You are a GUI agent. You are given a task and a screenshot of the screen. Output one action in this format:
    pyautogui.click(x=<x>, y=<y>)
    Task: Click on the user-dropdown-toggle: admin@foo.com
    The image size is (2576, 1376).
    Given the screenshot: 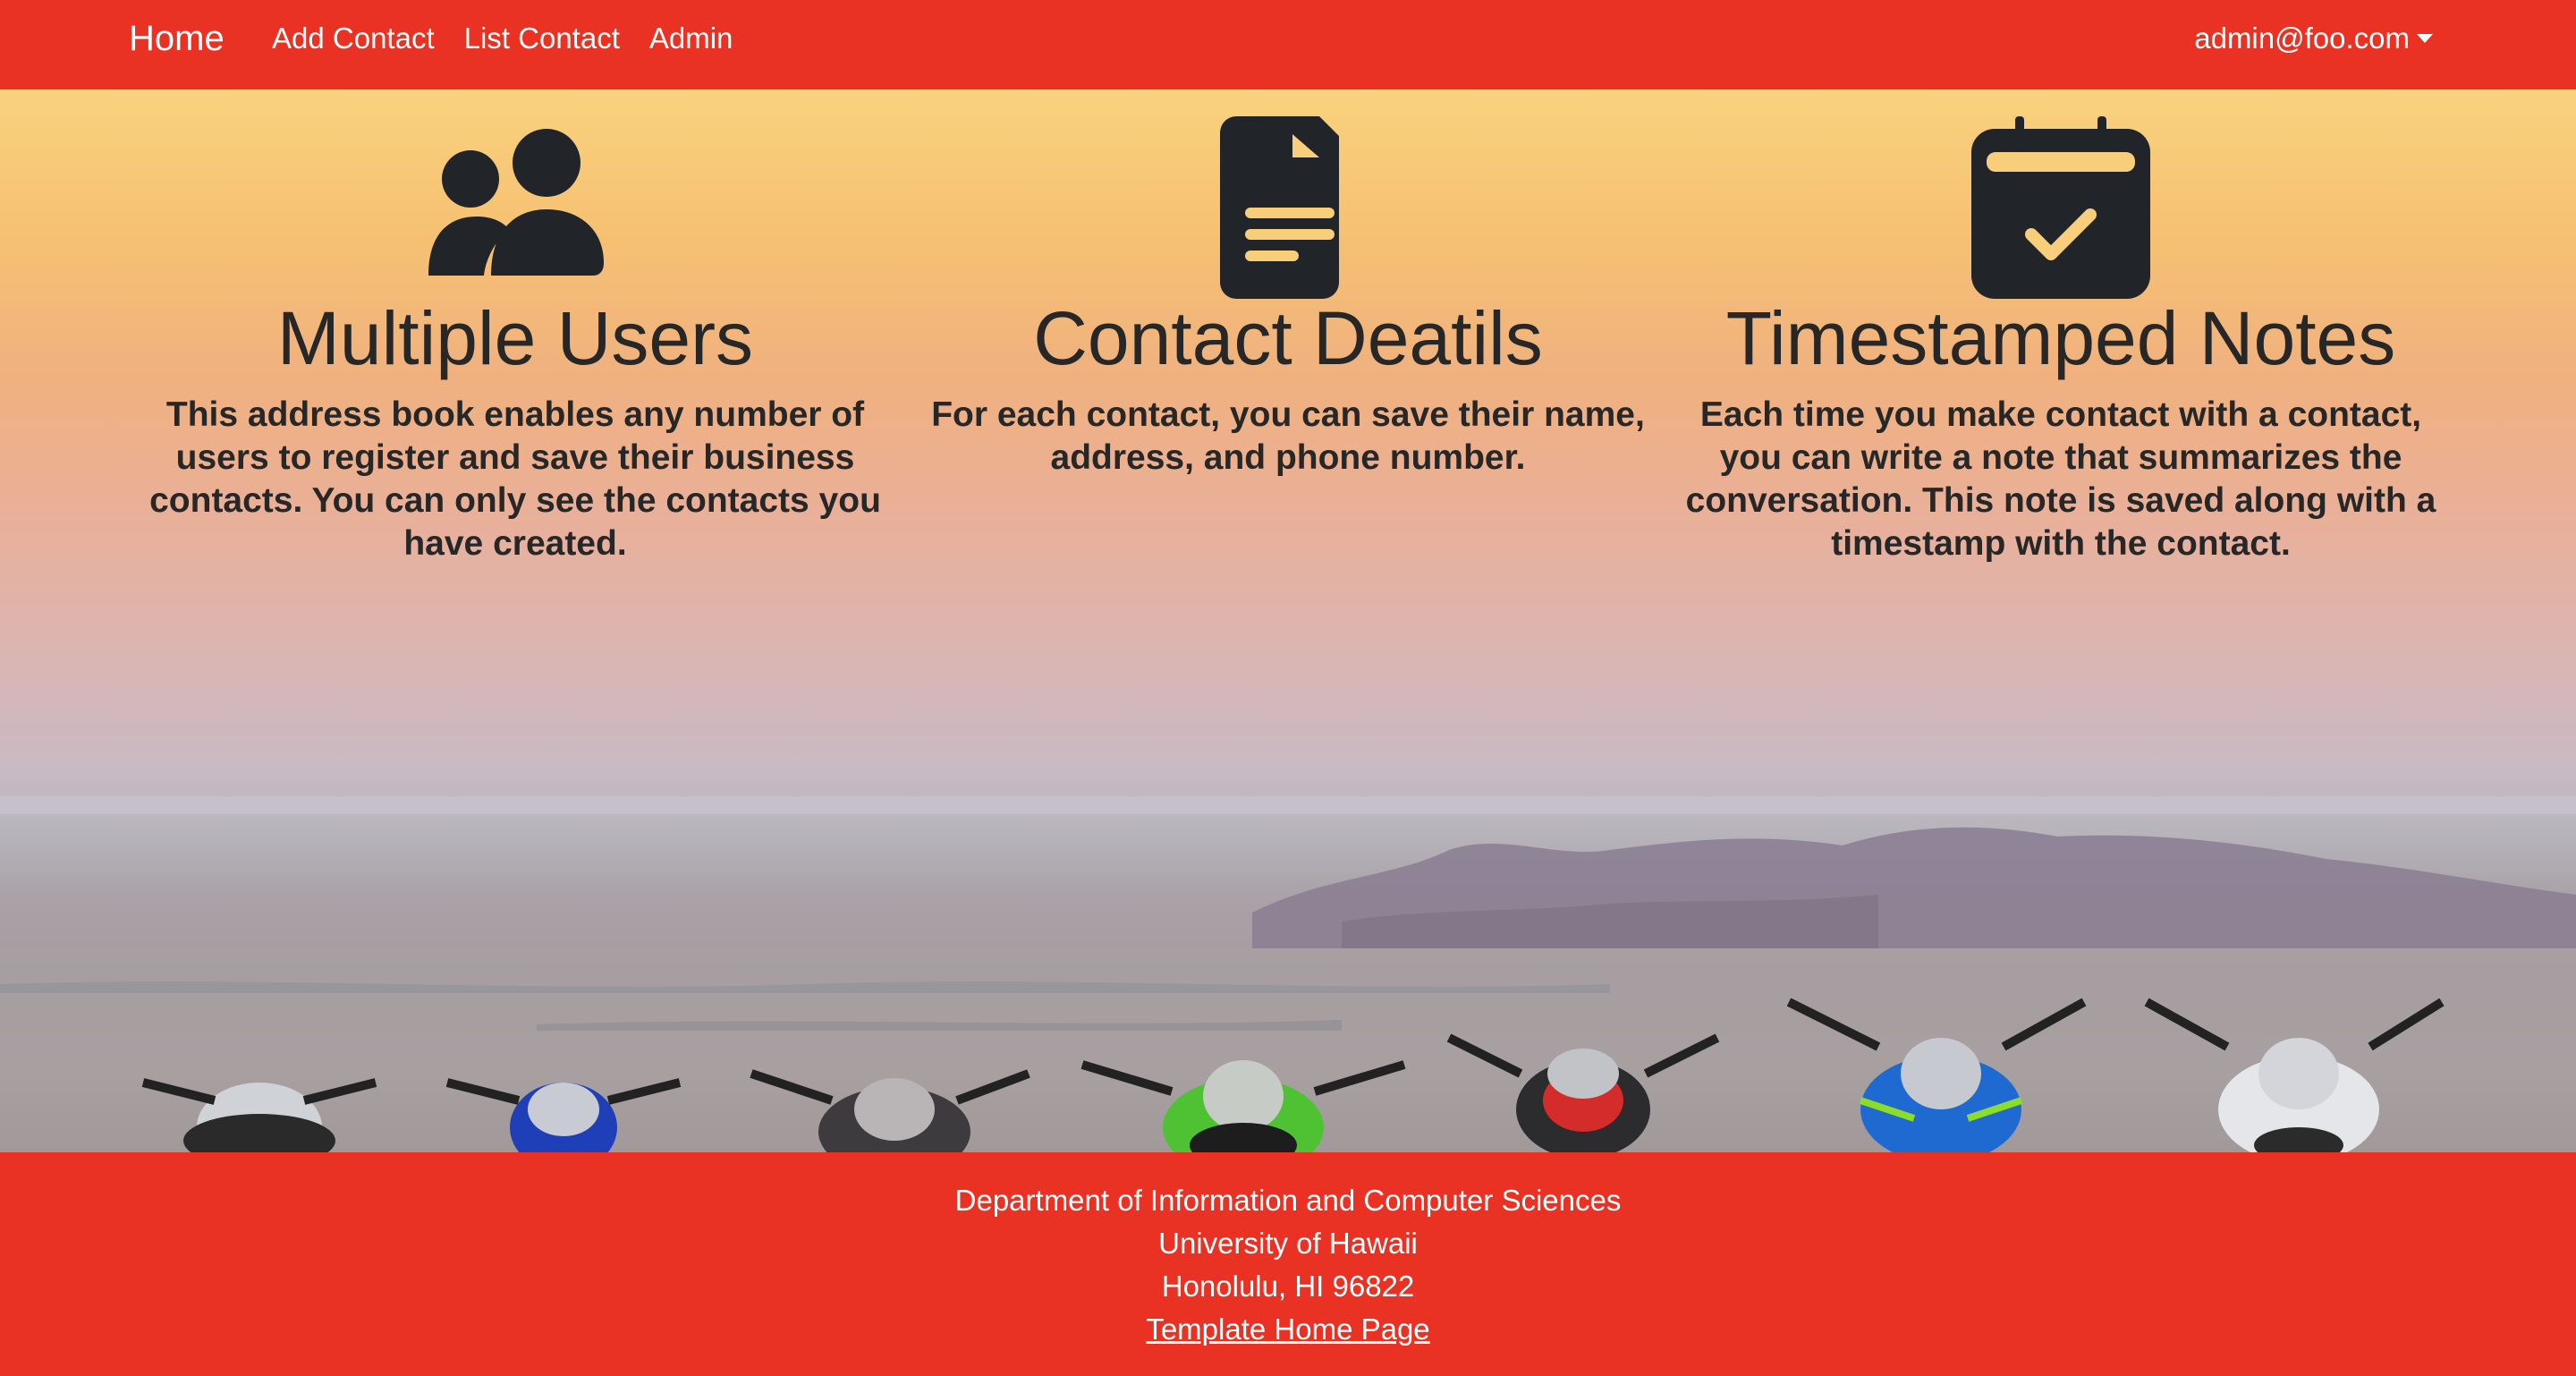 What is the action you would take?
    pyautogui.click(x=2313, y=39)
    